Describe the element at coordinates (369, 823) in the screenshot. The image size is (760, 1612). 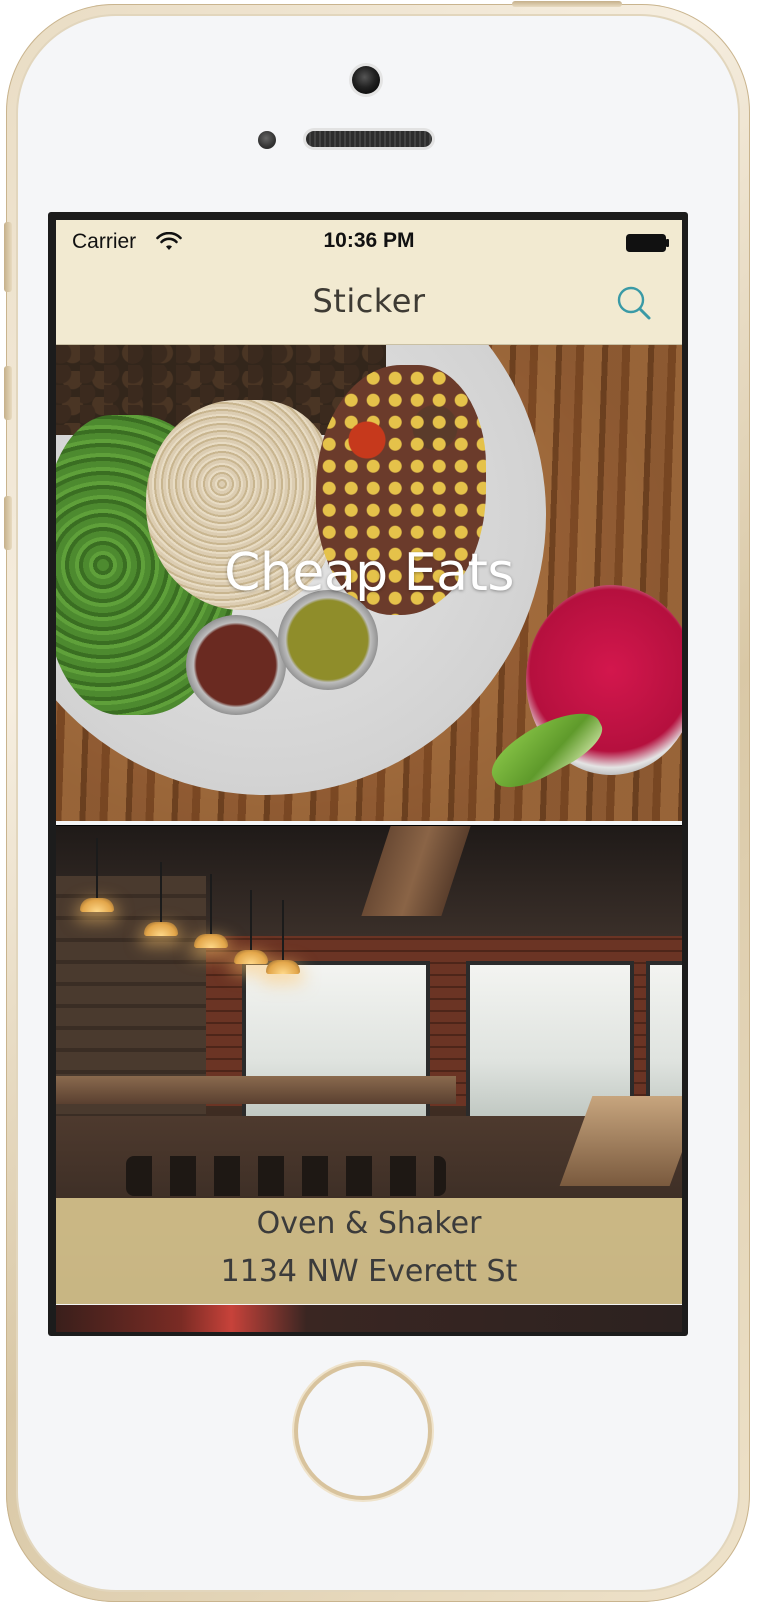
I see `card-divider` at that location.